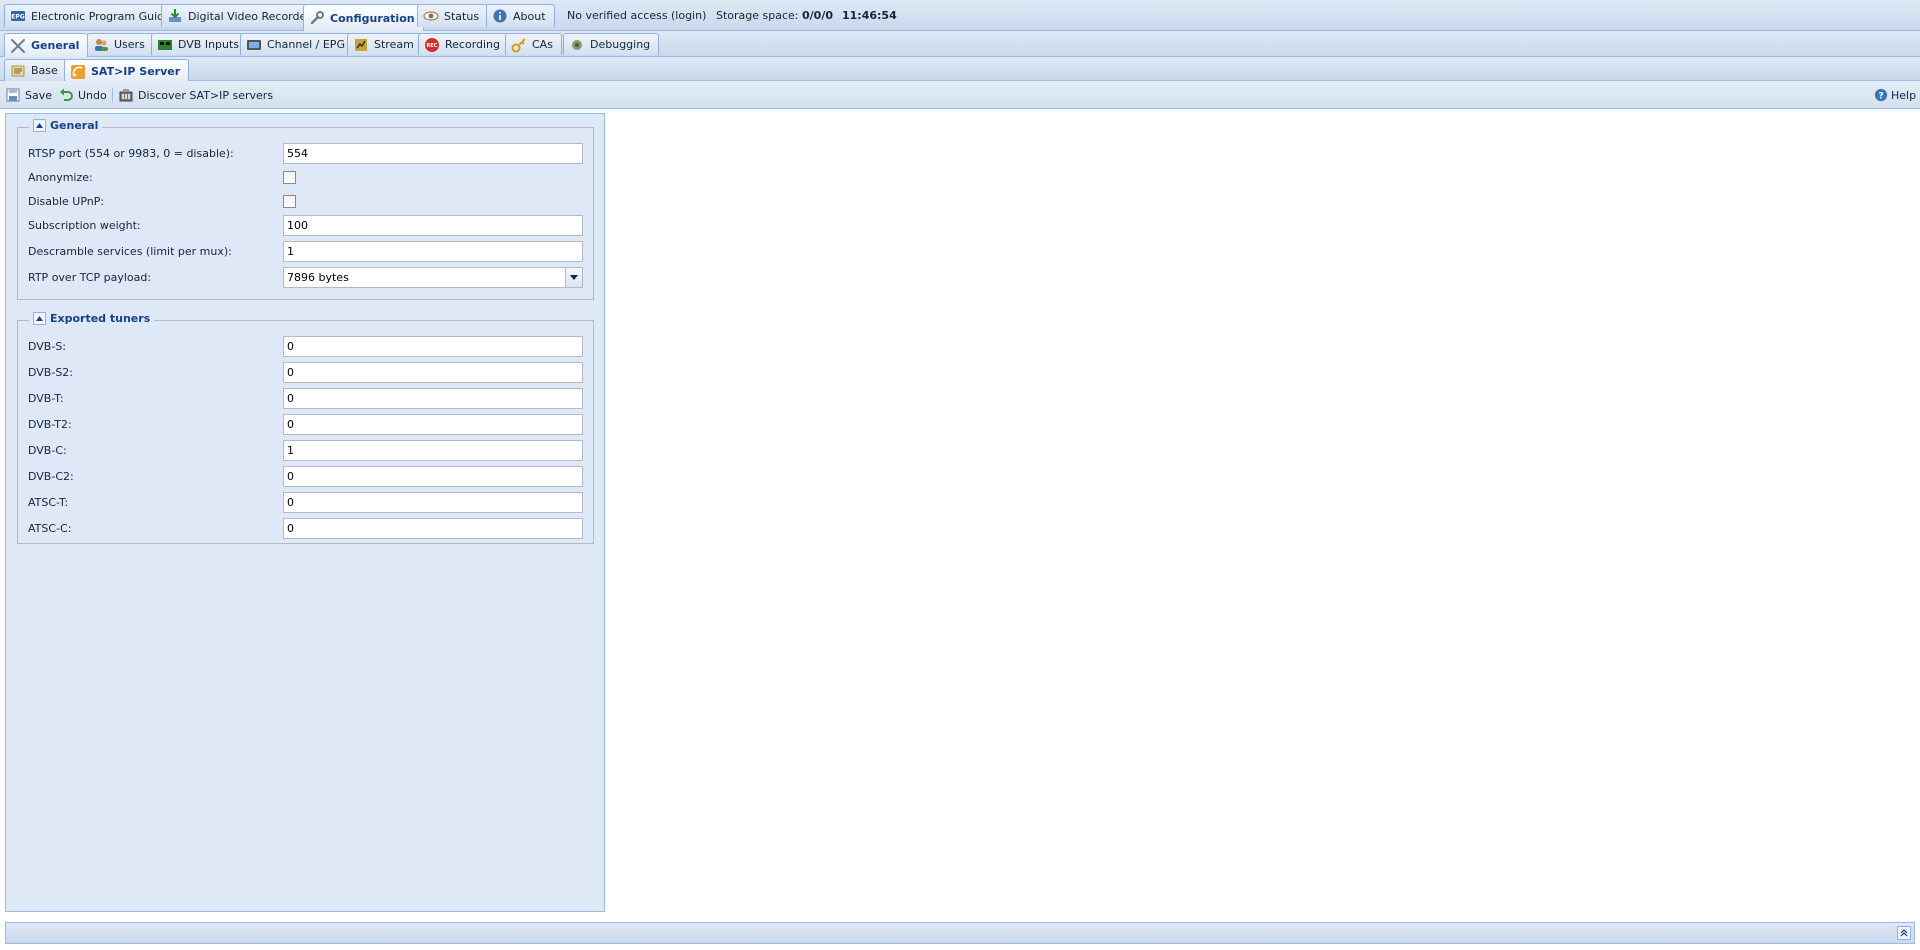 The width and height of the screenshot is (1920, 950). Describe the element at coordinates (433, 153) in the screenshot. I see `rtsp-port-input` at that location.